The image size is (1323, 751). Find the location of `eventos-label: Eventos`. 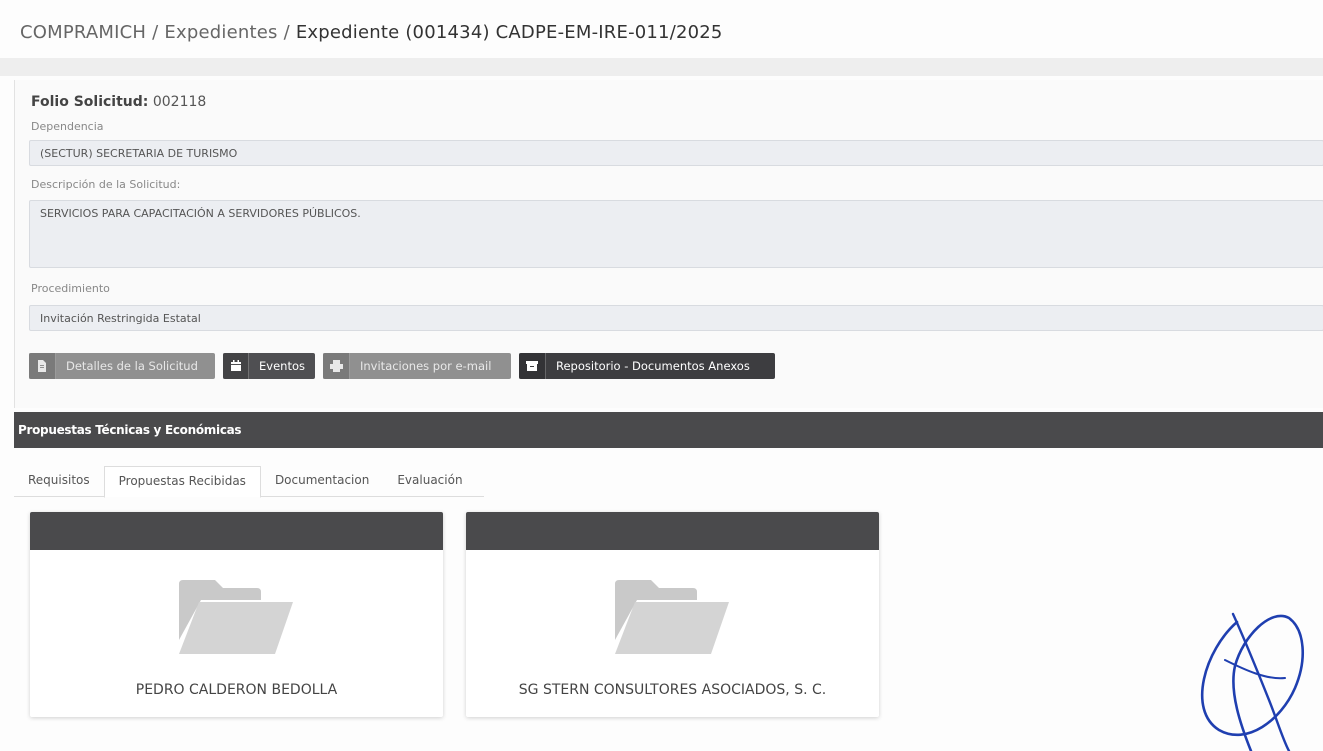

eventos-label: Eventos is located at coordinates (282, 366).